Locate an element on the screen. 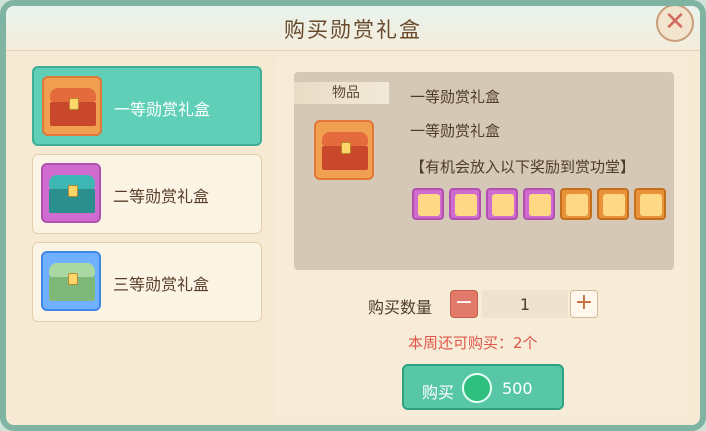 This screenshot has height=431, width=706. item-name-2: 一等勋赏礼盒 is located at coordinates (455, 131).